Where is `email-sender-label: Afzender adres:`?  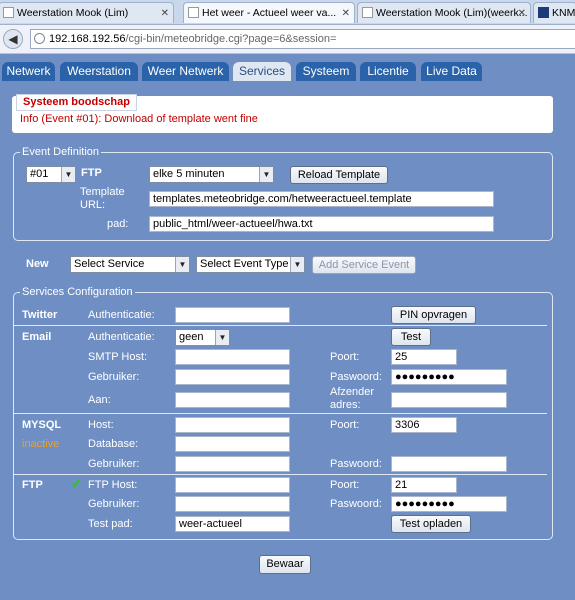
email-sender-label: Afzender adres: is located at coordinates (352, 398).